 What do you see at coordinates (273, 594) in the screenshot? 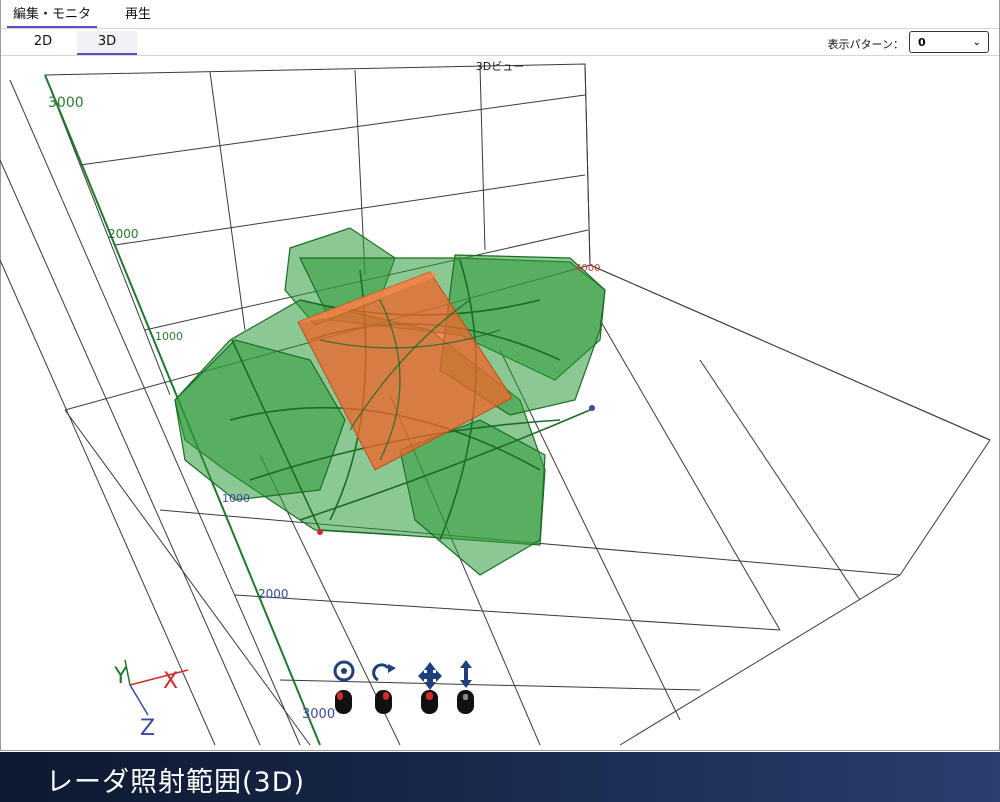
I see `z-tick-label: 2000` at bounding box center [273, 594].